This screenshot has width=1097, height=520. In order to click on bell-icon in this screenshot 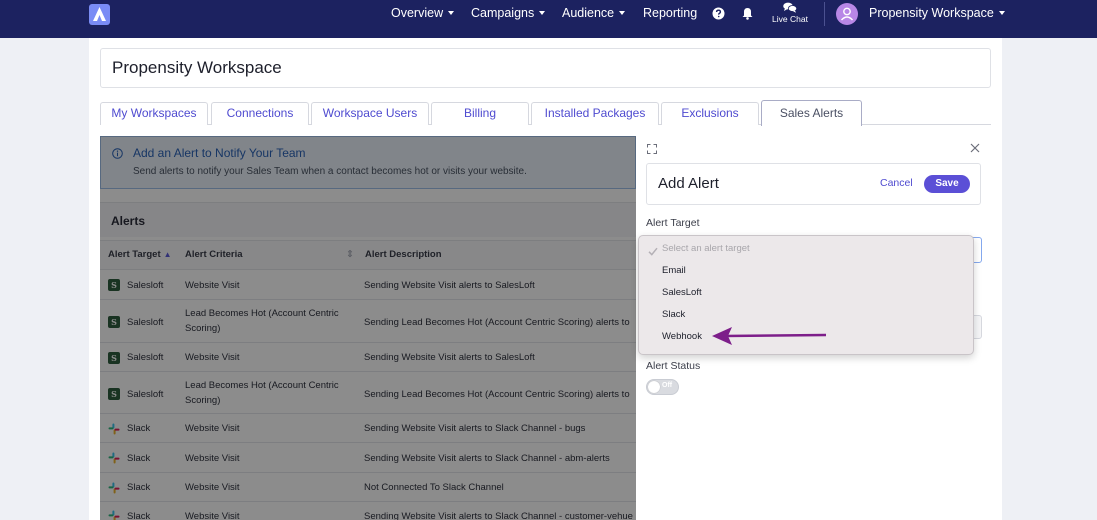, I will do `click(747, 13)`.